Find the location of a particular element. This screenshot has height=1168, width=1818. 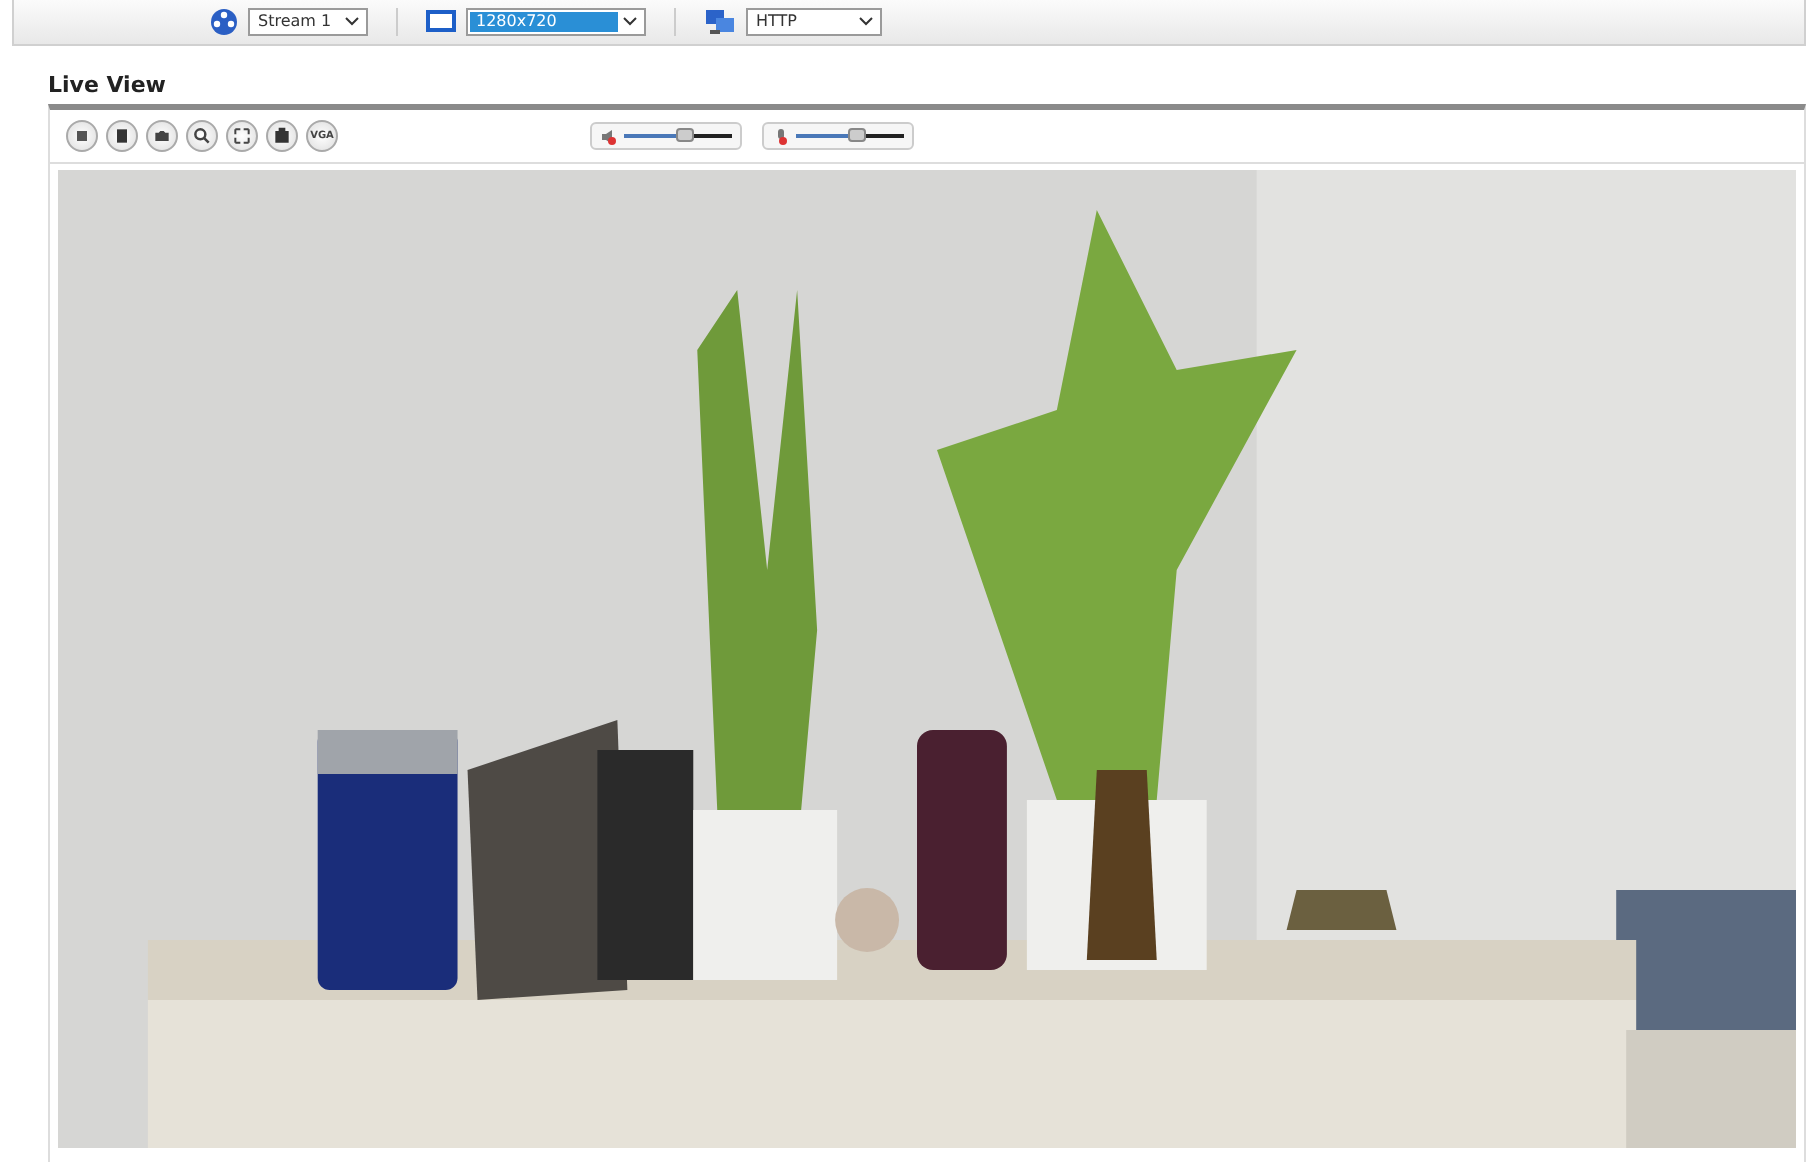

square-icon is located at coordinates (82, 136).